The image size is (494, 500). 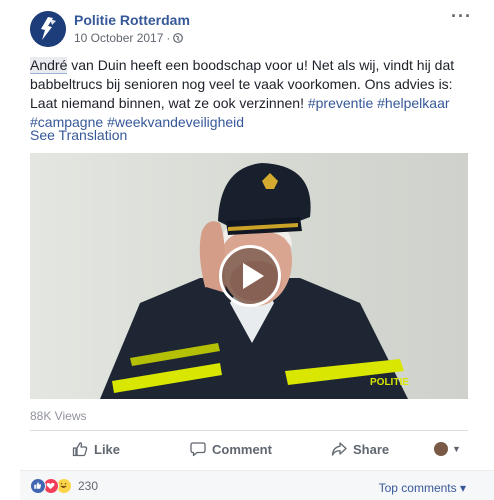 I want to click on play-button, so click(x=250, y=276).